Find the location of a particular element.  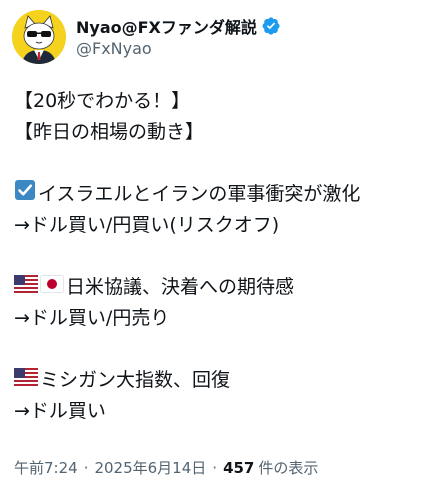

post-line: →ドル買い/円買い(リスクオフ) is located at coordinates (220, 225).